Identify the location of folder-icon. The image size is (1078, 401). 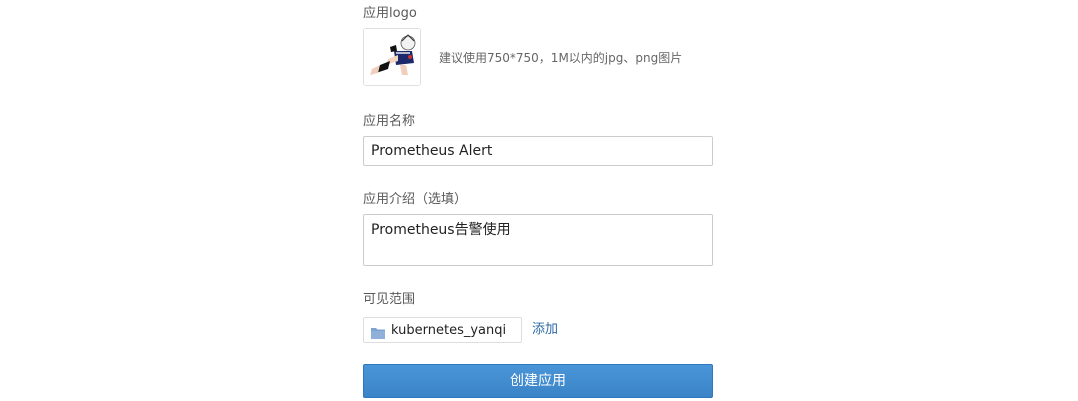
(378, 331).